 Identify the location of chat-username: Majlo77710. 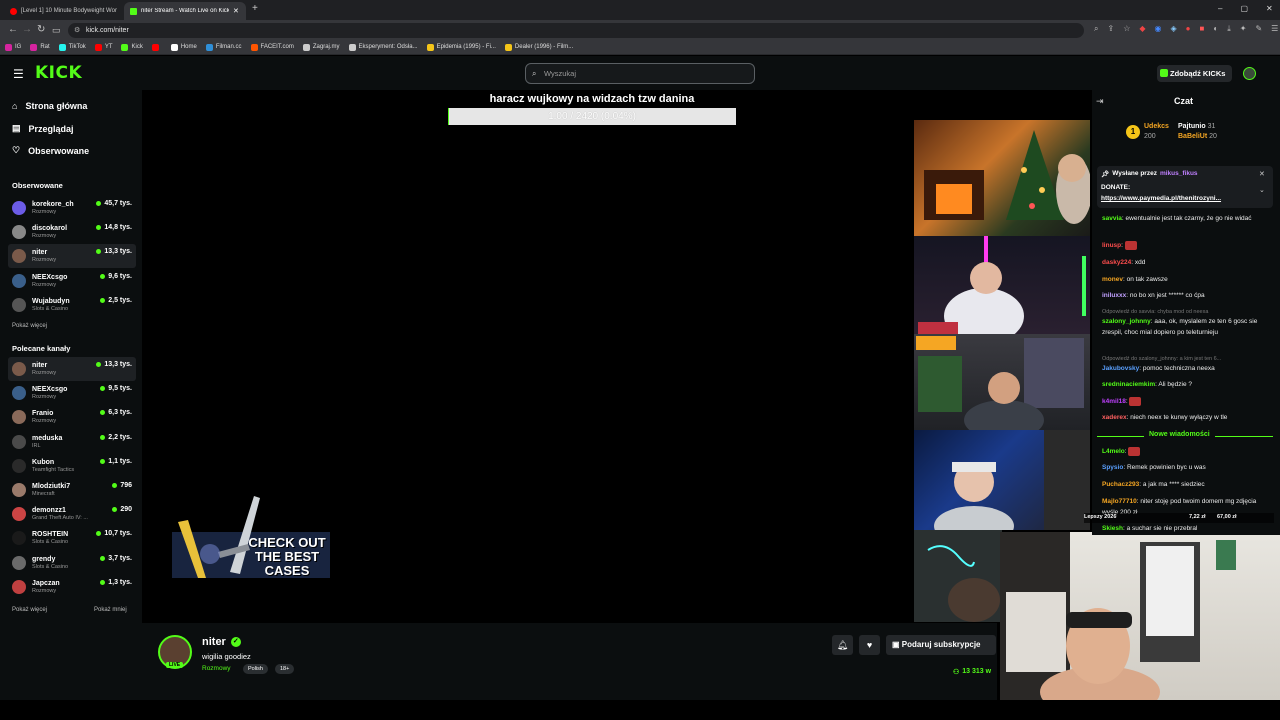
(1119, 501).